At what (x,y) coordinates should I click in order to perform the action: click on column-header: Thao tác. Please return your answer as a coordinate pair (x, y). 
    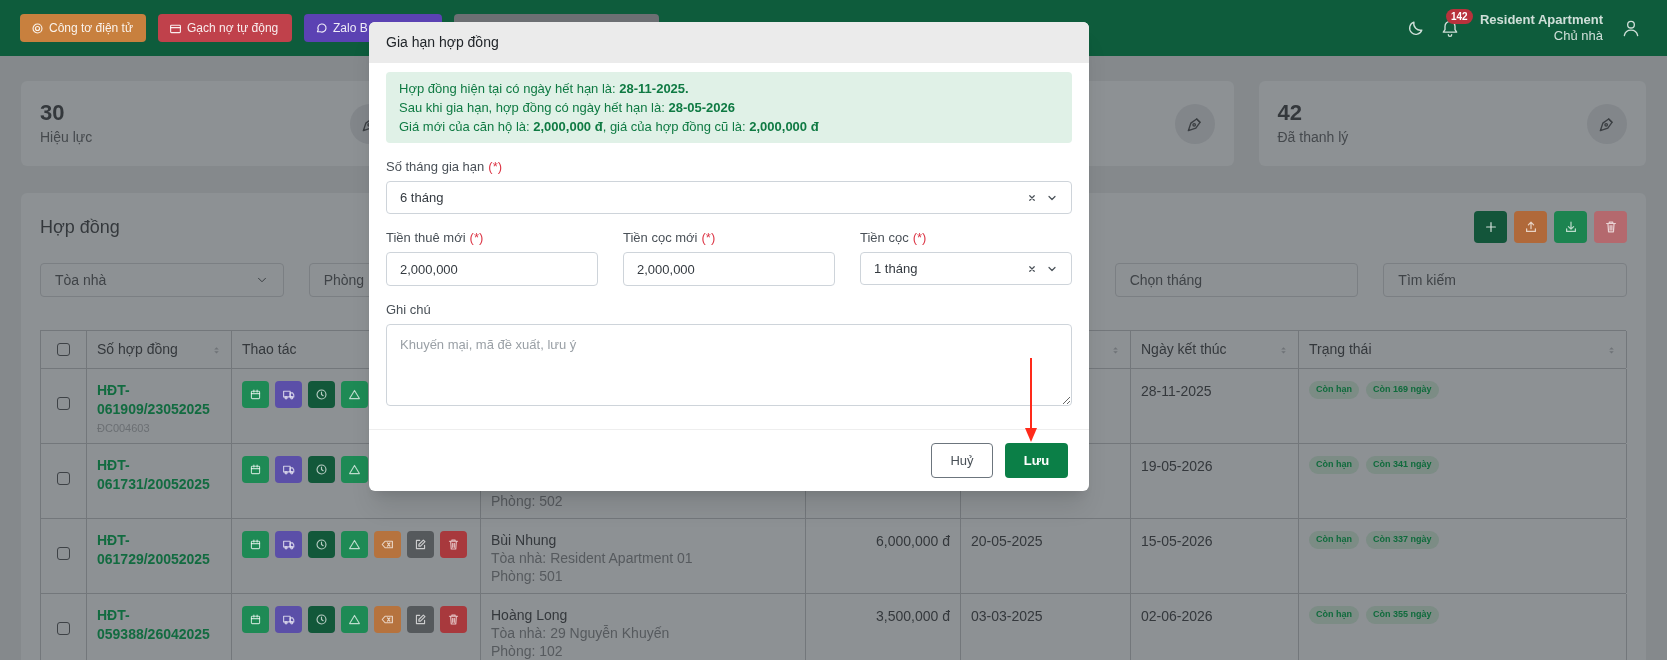
    Looking at the image, I should click on (269, 349).